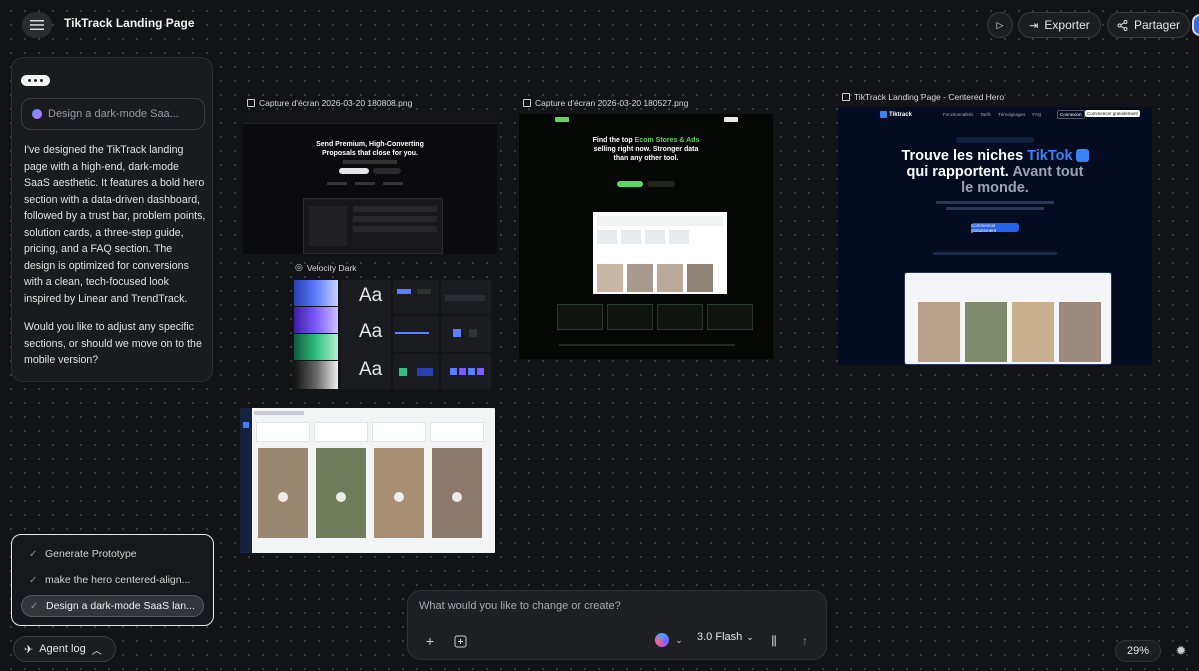 The height and width of the screenshot is (671, 1199). I want to click on frame-label: Capture d'écran 2026-03-20 180527.png, so click(605, 103).